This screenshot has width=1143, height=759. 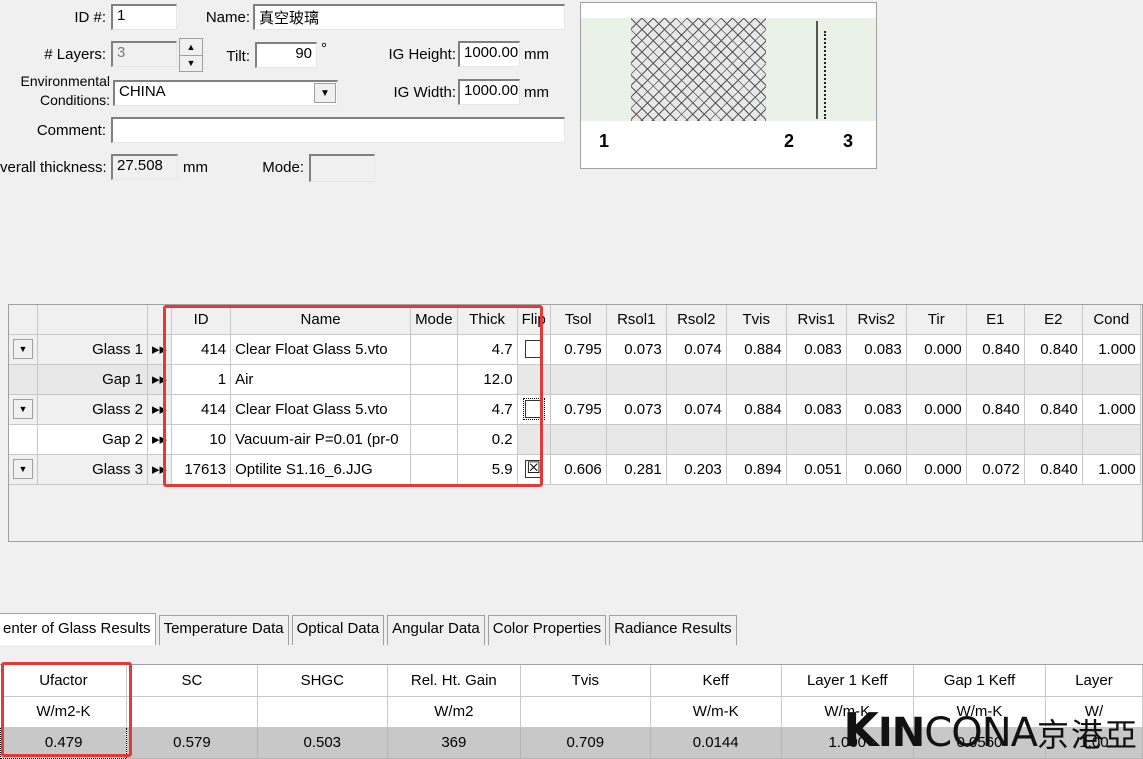 What do you see at coordinates (1111, 409) in the screenshot?
I see `cell-cond: 1.000` at bounding box center [1111, 409].